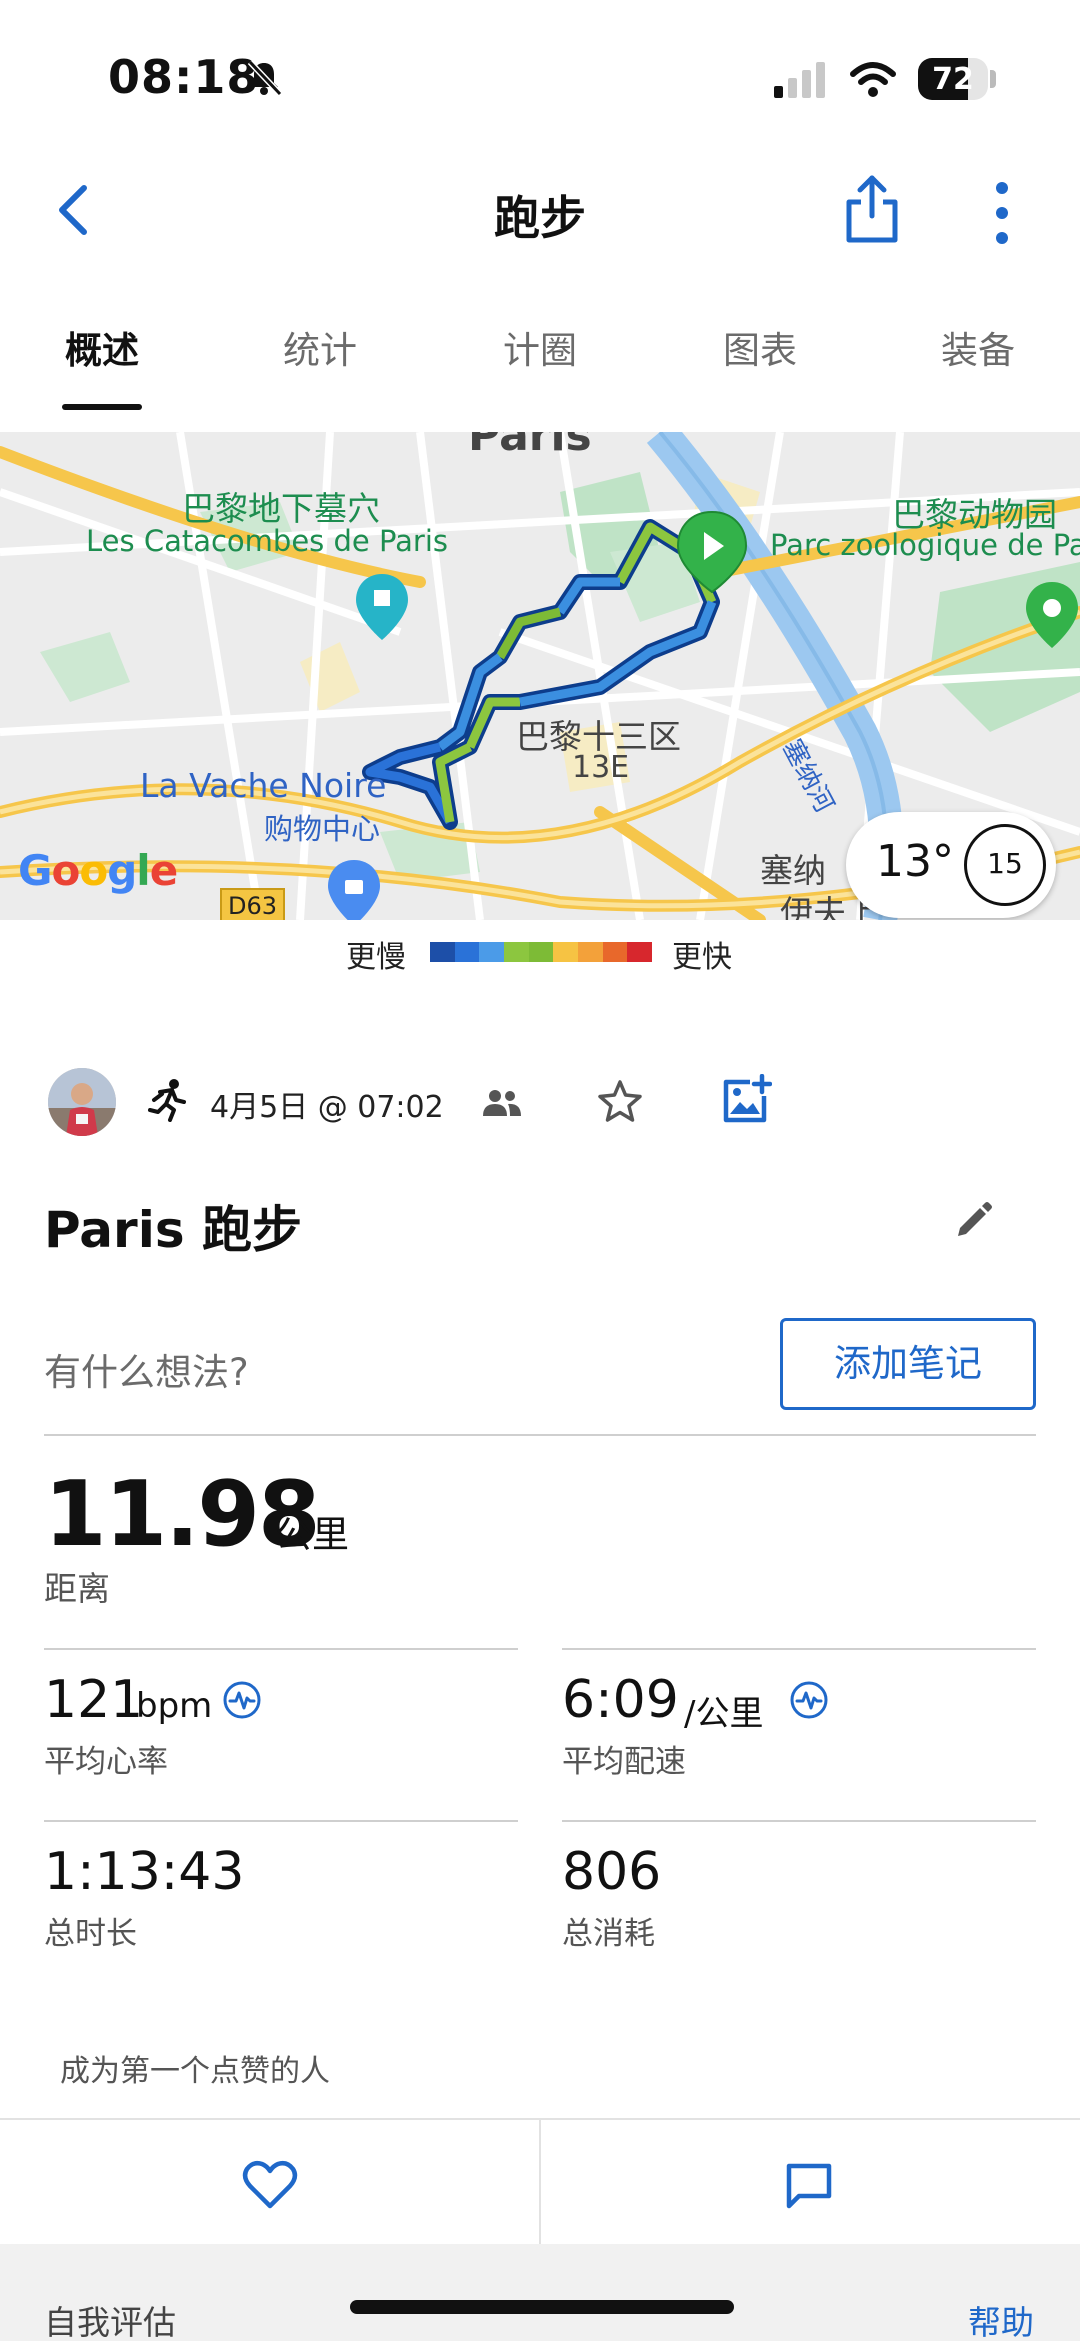  I want to click on add-note-button: 添加笔记, so click(908, 1364).